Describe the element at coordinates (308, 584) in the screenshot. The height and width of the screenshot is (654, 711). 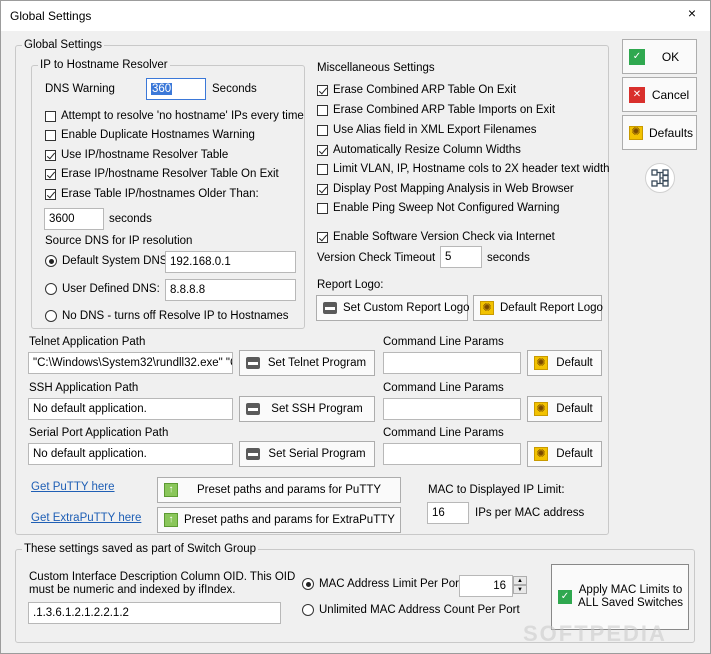
I see `mac-limit-per-port-radio` at that location.